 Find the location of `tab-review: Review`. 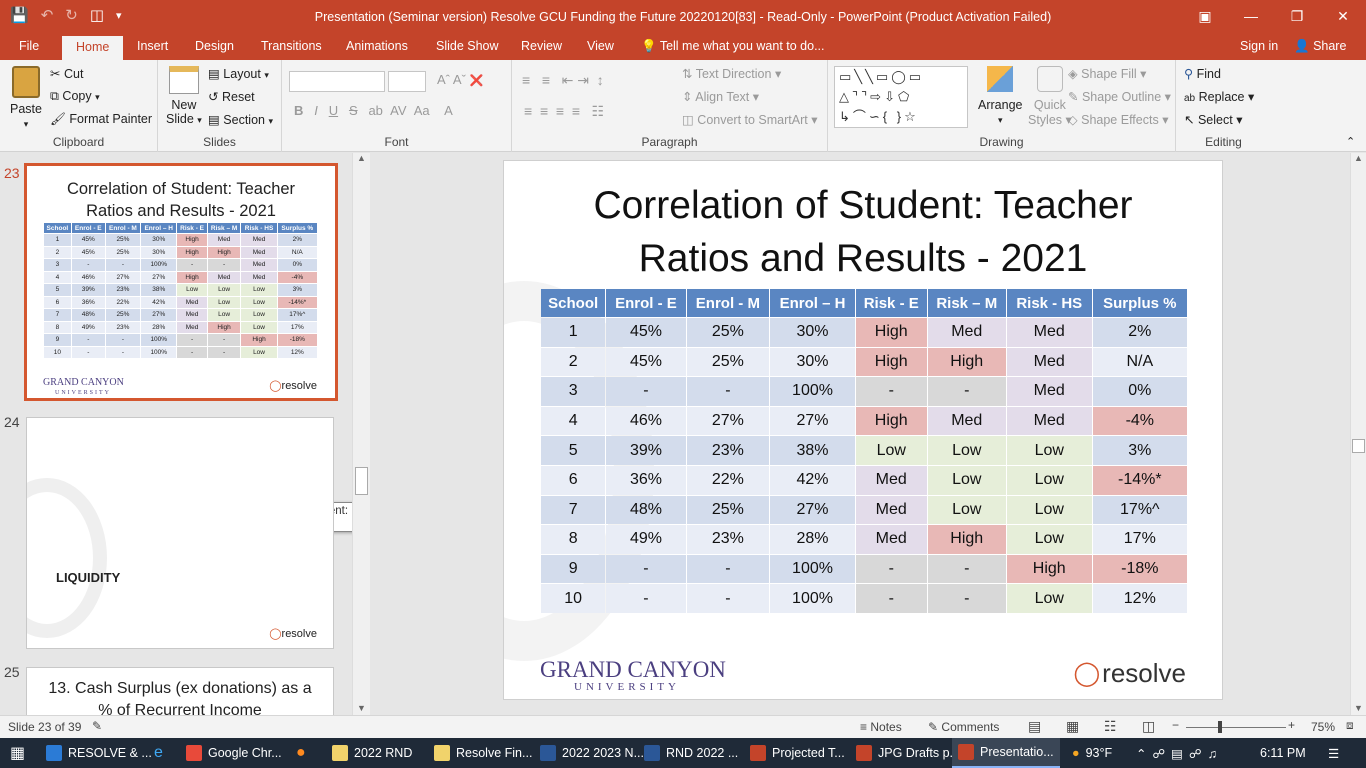

tab-review: Review is located at coordinates (541, 46).